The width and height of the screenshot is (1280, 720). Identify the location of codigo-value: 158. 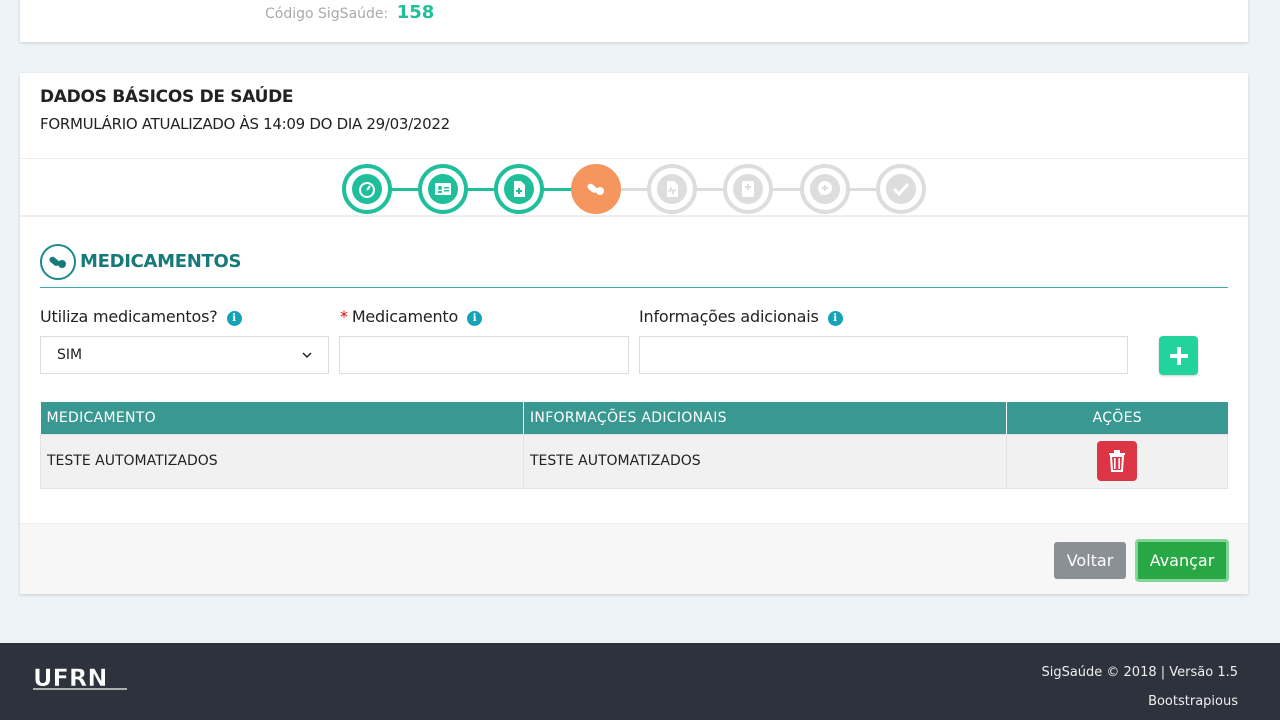
(415, 12).